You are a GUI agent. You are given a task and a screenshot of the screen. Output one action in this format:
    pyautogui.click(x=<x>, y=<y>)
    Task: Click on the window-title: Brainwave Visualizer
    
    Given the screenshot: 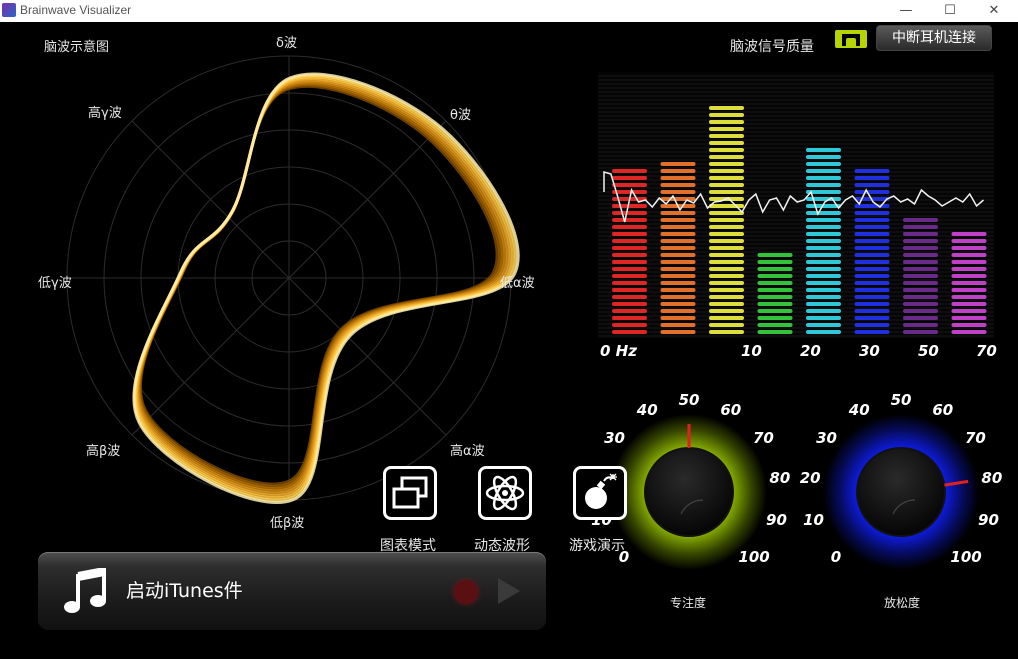 What is the action you would take?
    pyautogui.click(x=76, y=10)
    